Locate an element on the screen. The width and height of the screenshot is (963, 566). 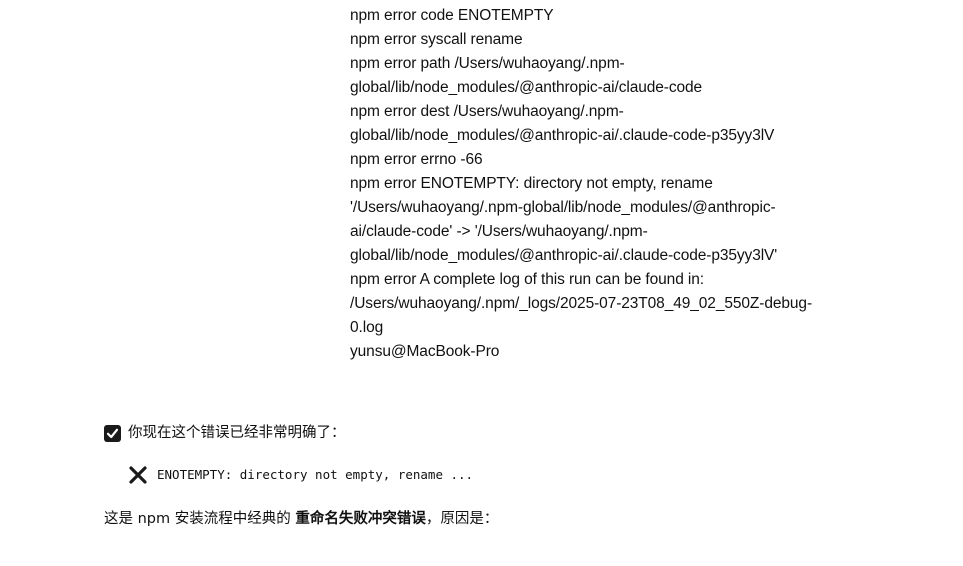
summary-line: 你现在这个错误已经非常明确了： is located at coordinates (225, 433).